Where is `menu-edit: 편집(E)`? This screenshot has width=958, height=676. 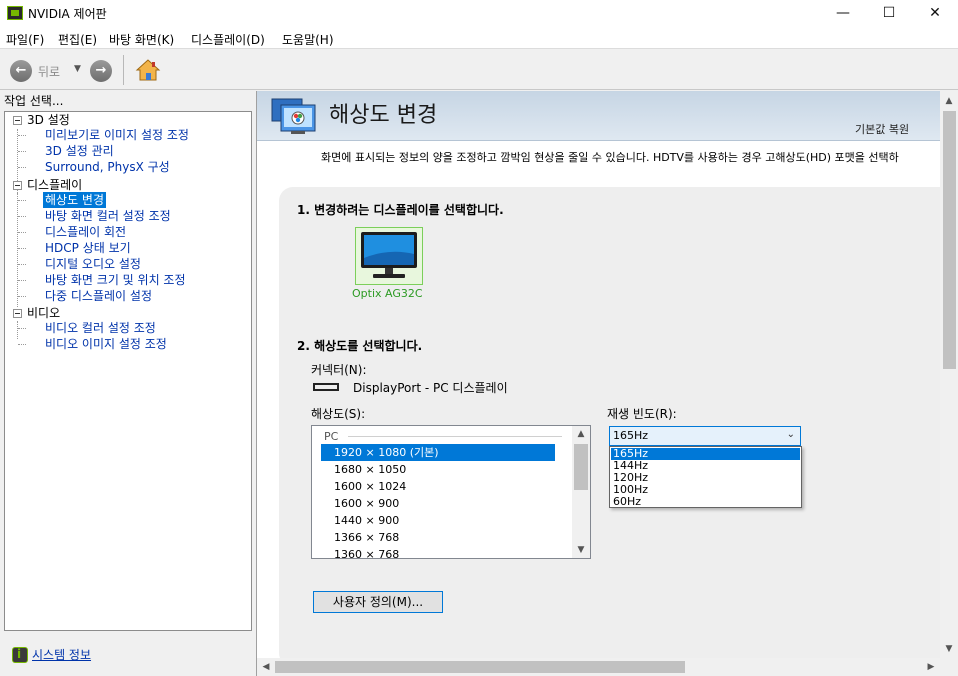
menu-edit: 편집(E) is located at coordinates (77, 39).